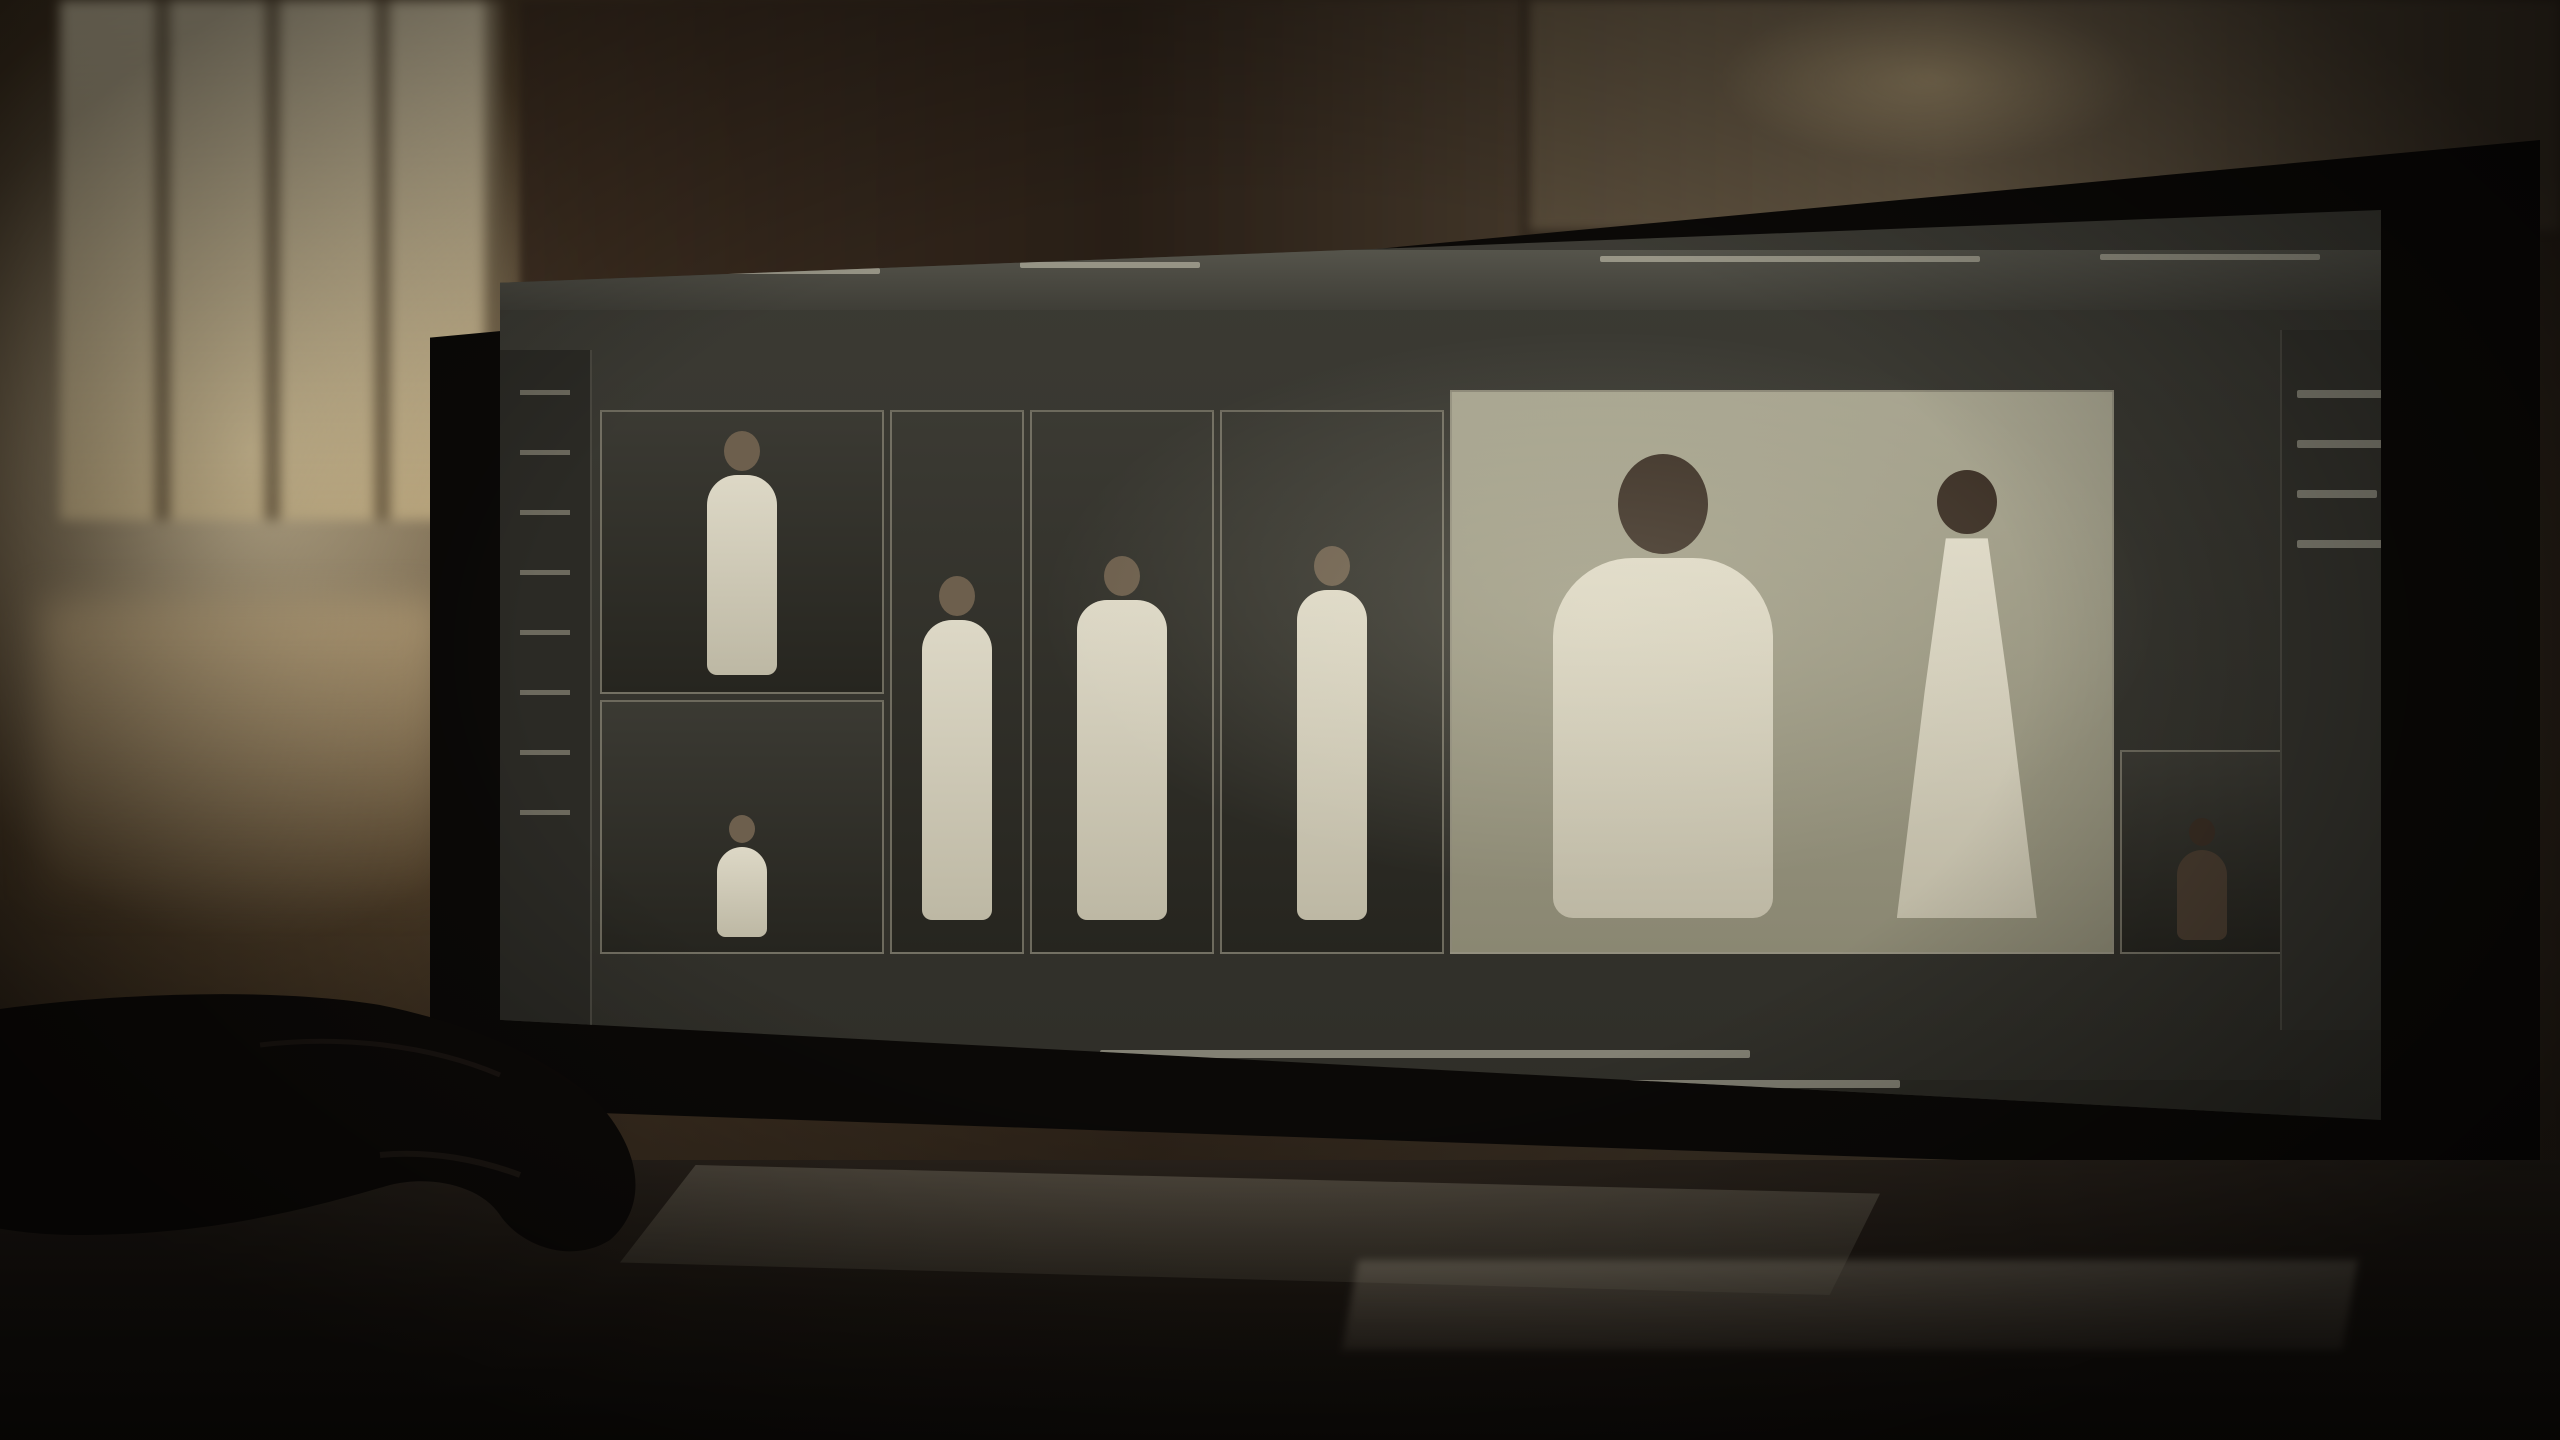  Describe the element at coordinates (1782, 672) in the screenshot. I see `preview-image` at that location.